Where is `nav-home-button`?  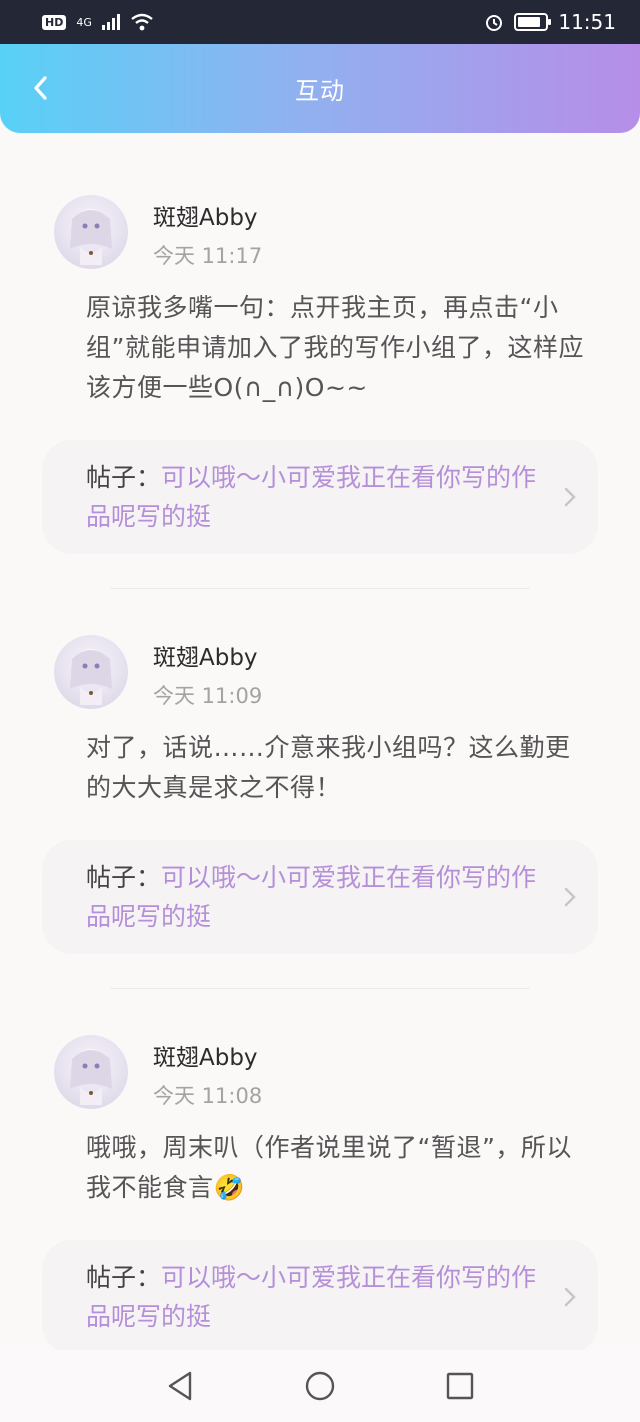 nav-home-button is located at coordinates (320, 1386).